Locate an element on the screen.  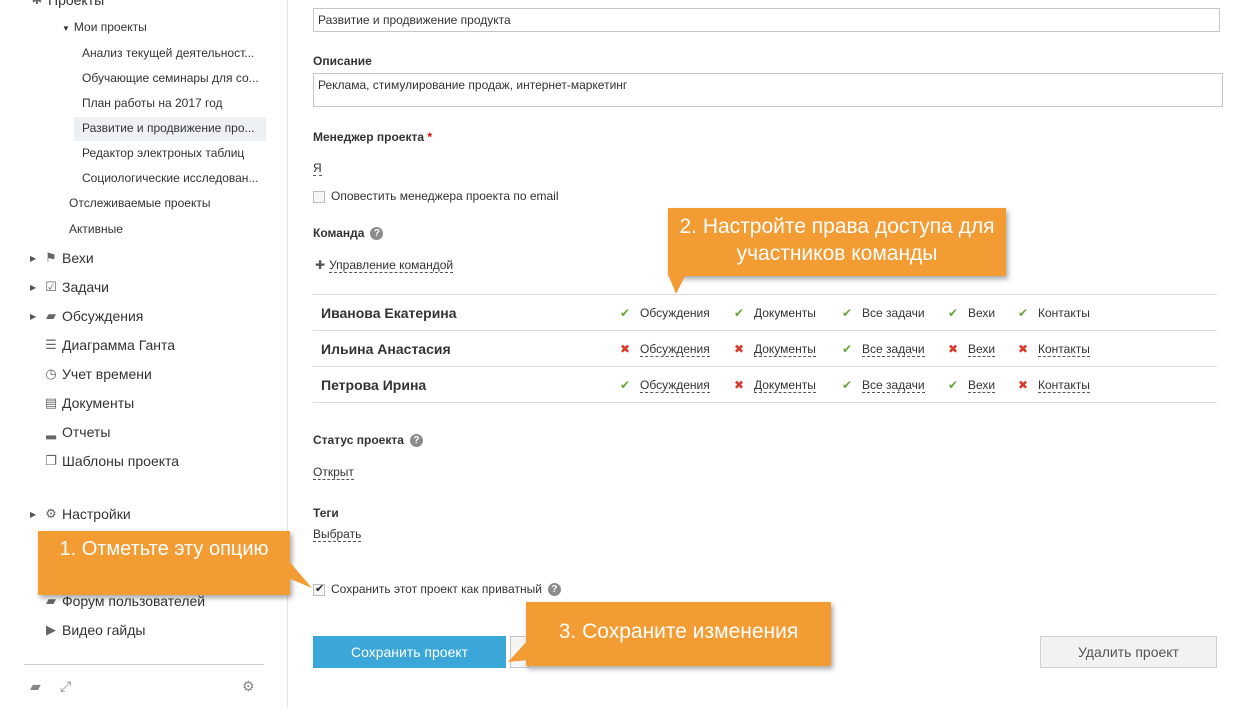
callout-step-3: 3. Сохраните изменения is located at coordinates (678, 634).